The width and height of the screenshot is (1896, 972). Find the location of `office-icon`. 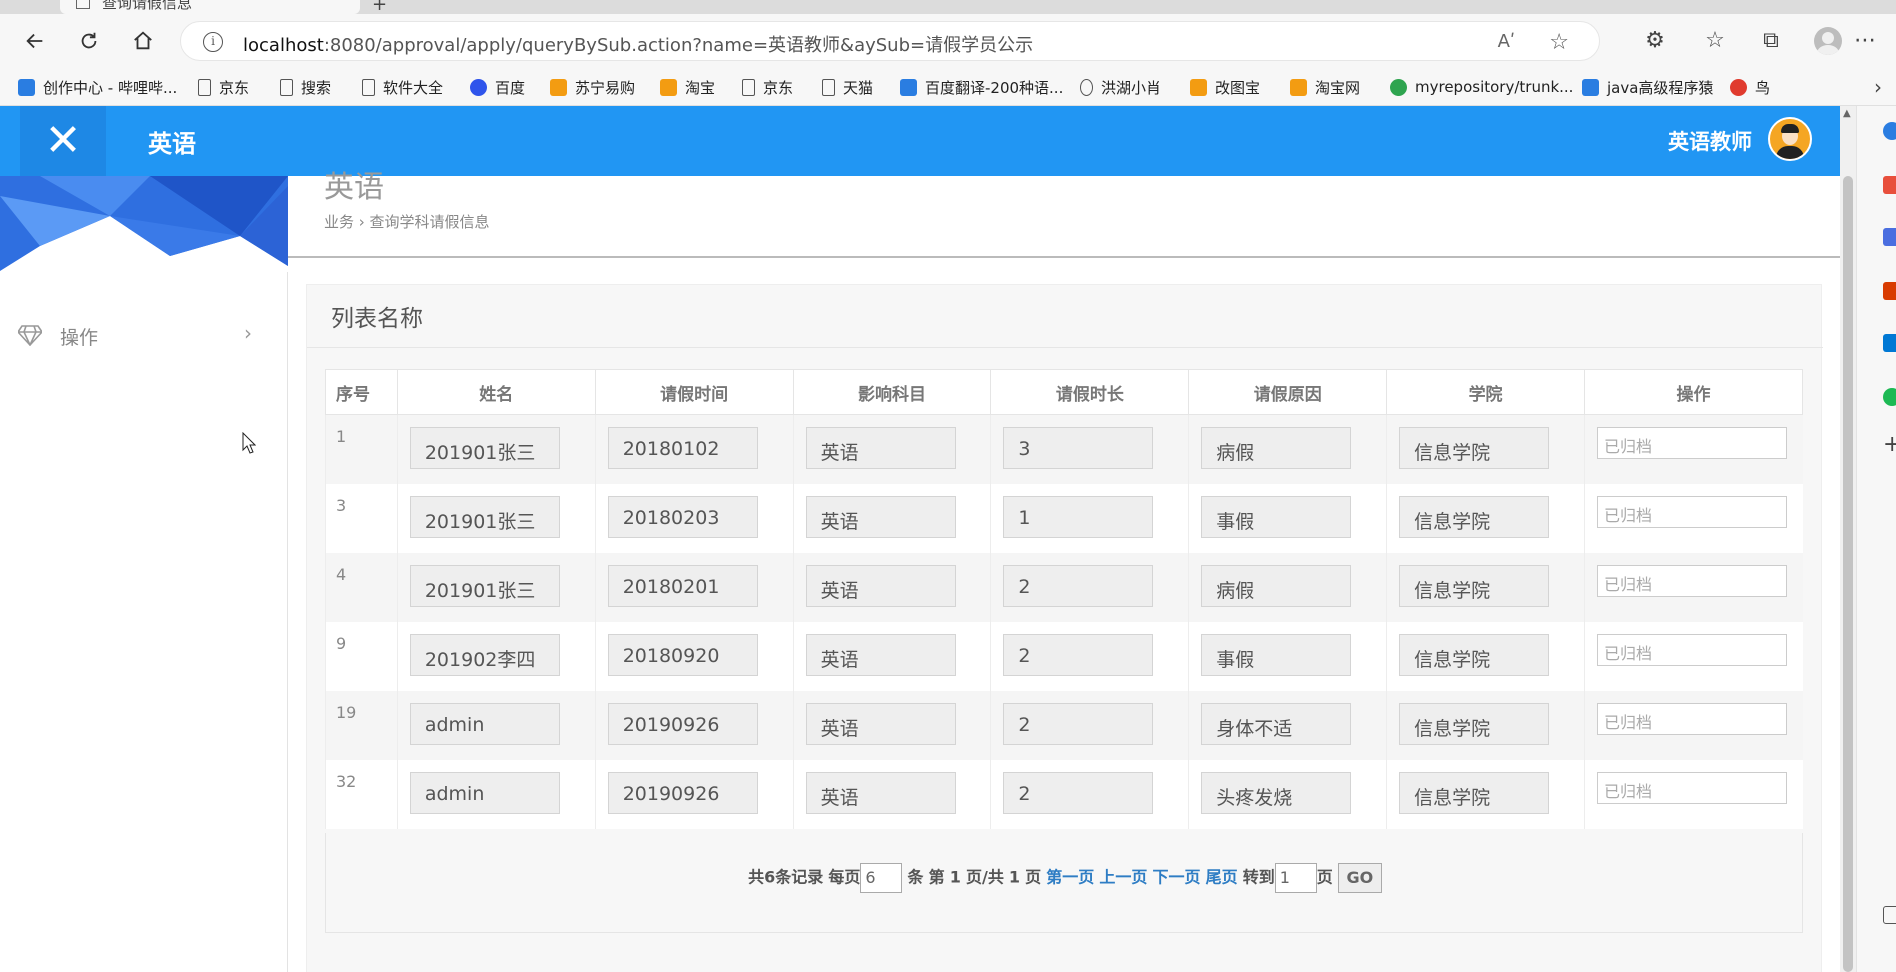

office-icon is located at coordinates (1889, 291).